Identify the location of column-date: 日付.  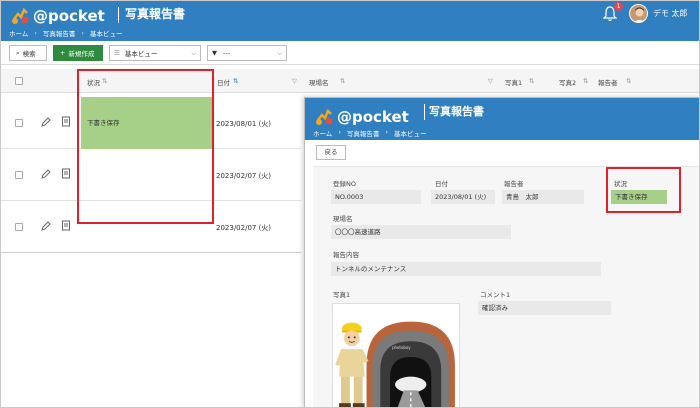
(223, 82).